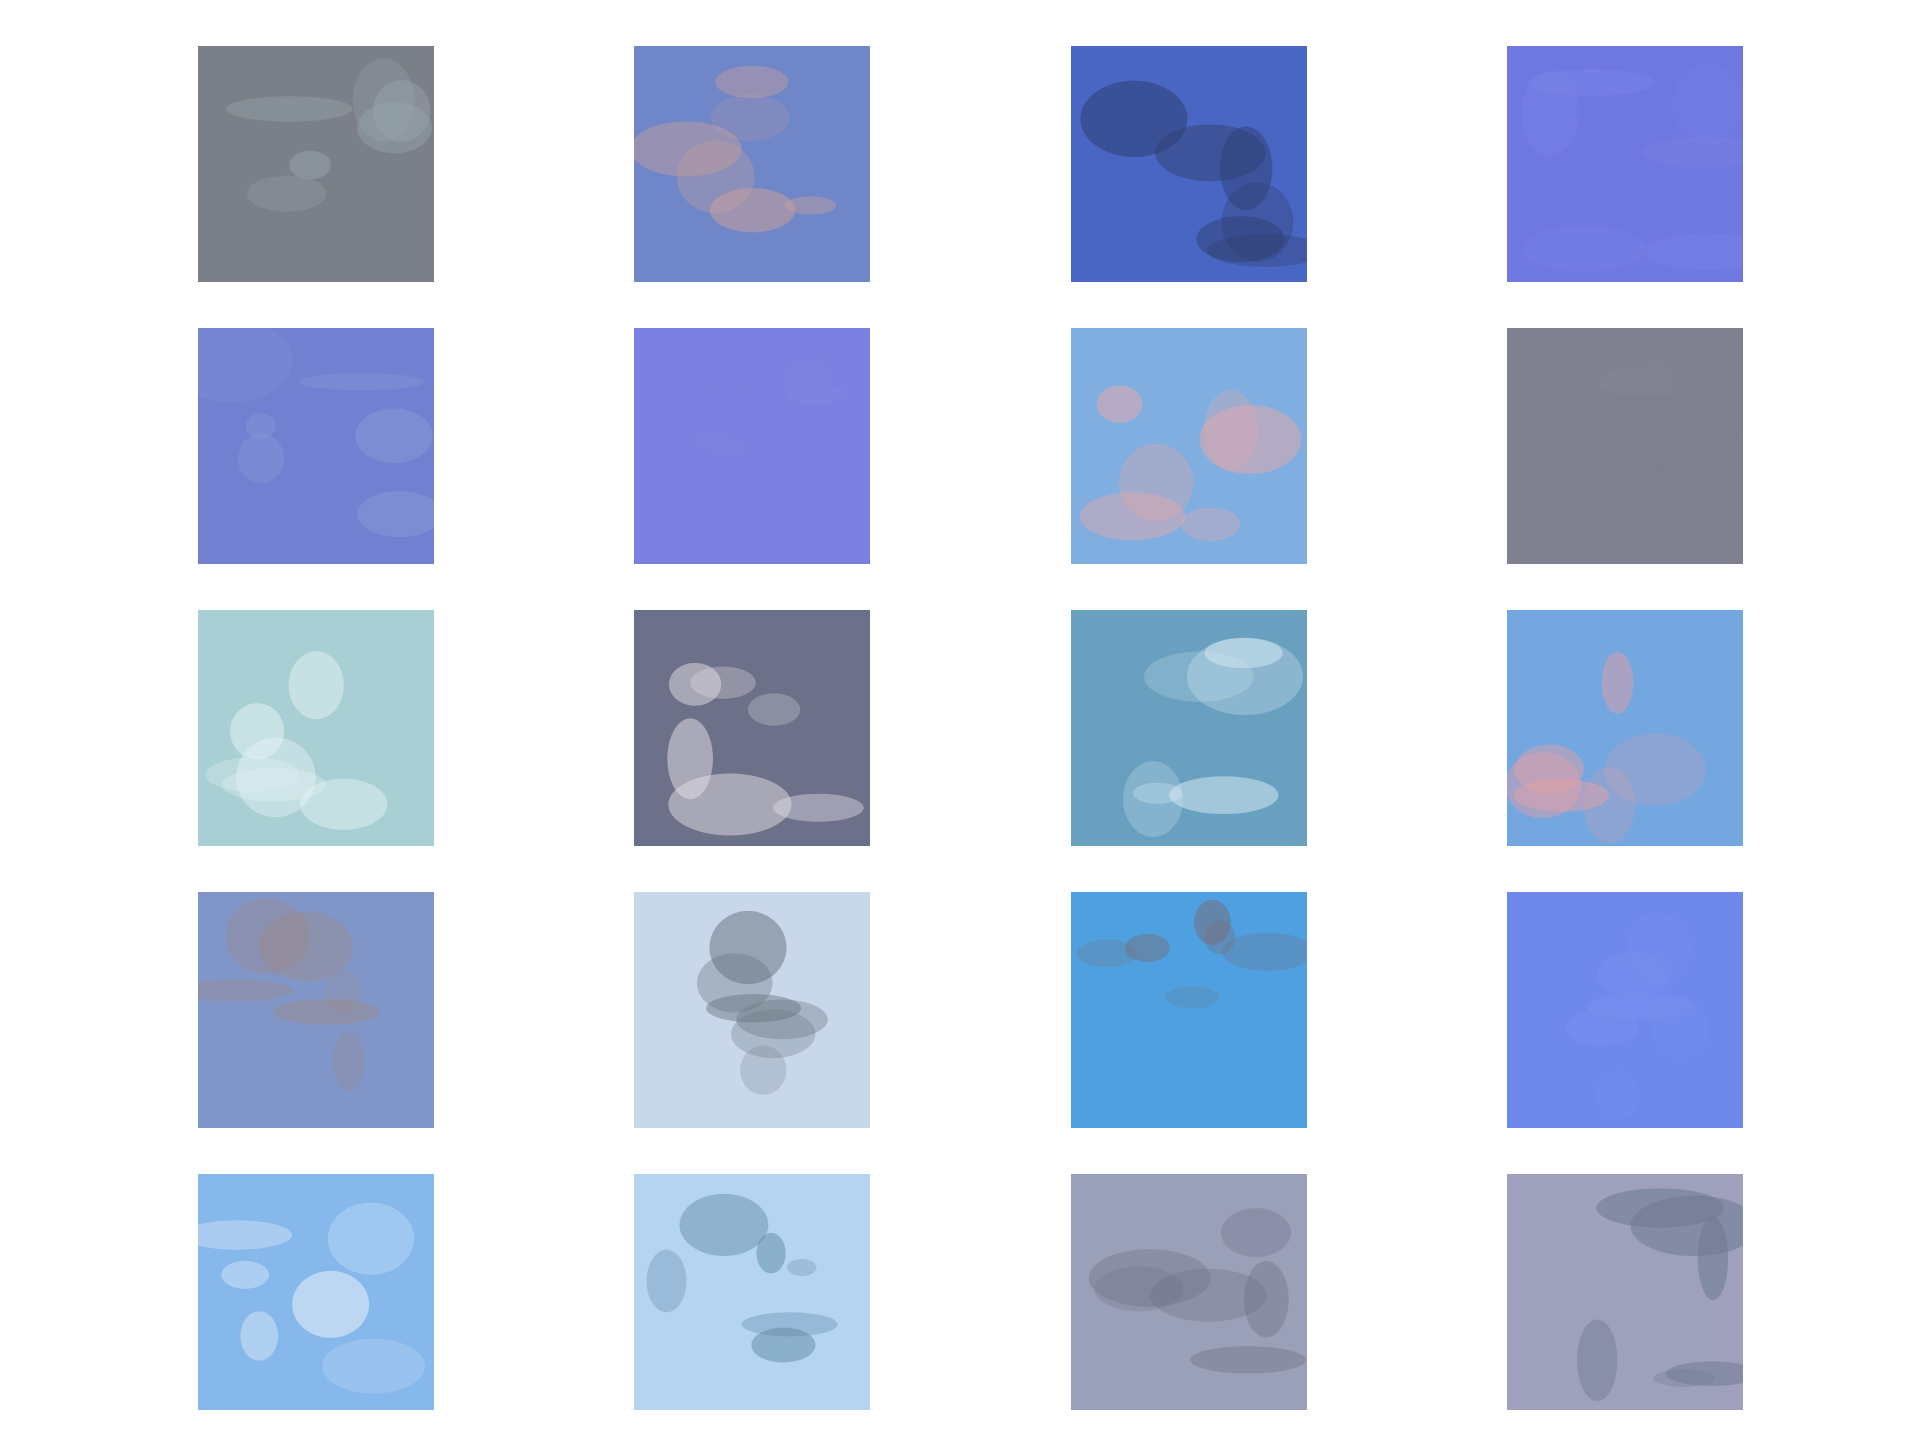 The height and width of the screenshot is (1440, 1920). I want to click on image-tile-r3c4, so click(1625, 728).